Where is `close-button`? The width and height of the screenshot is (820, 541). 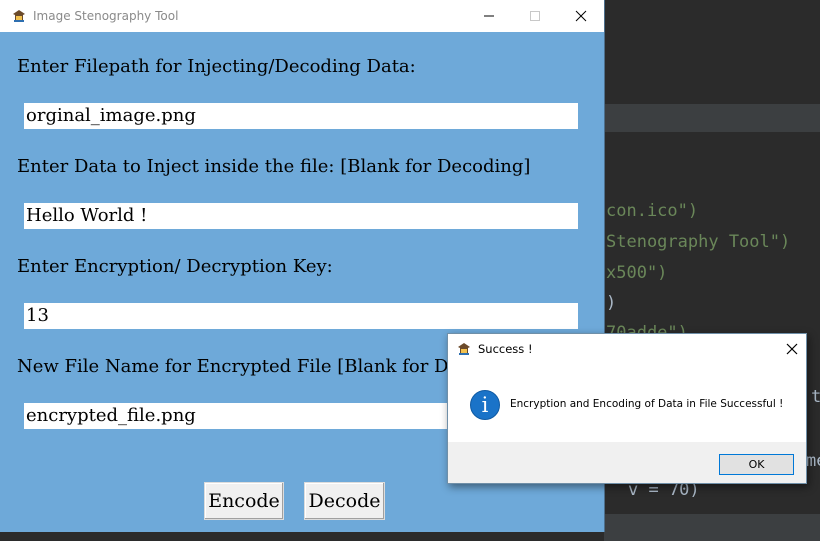 close-button is located at coordinates (581, 16).